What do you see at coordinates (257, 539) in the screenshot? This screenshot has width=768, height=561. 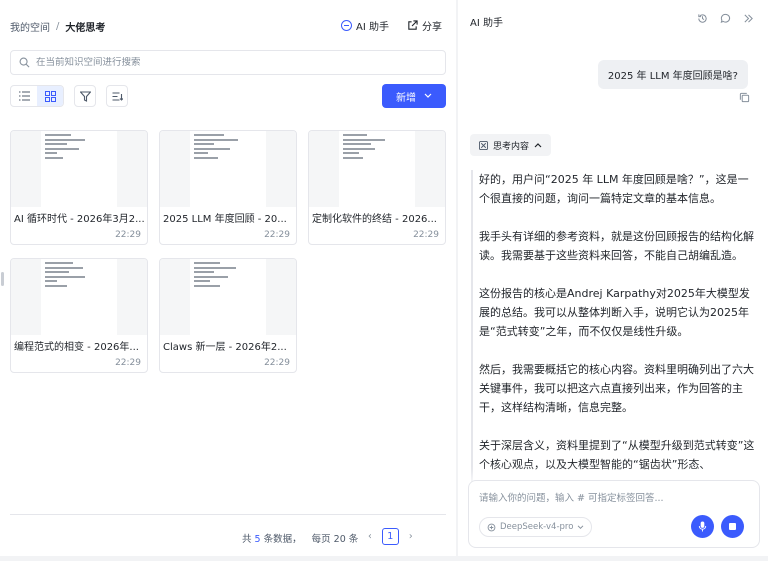 I see `total-count: 5` at bounding box center [257, 539].